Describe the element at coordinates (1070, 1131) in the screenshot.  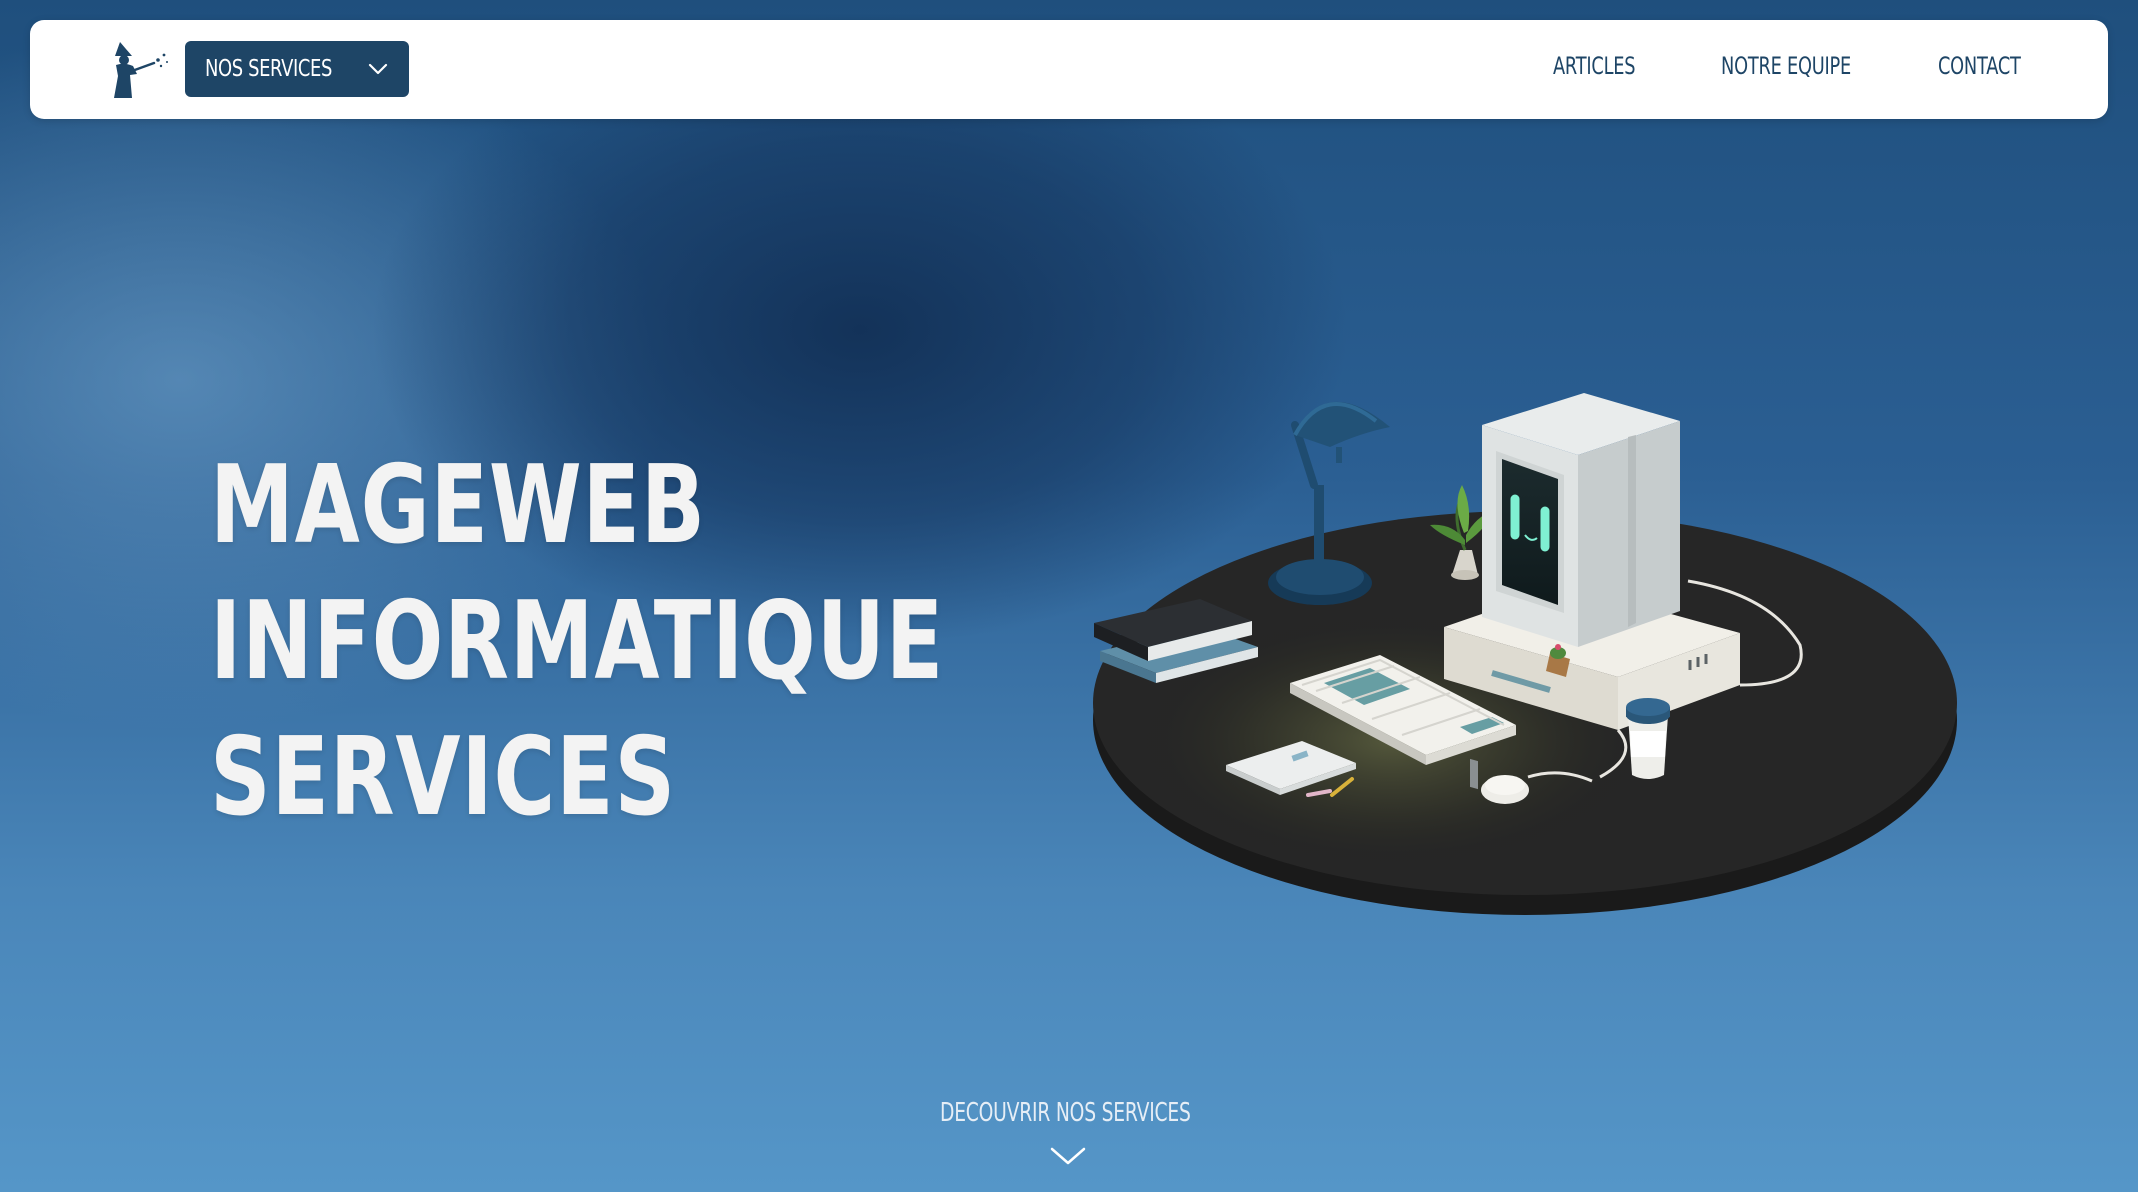
I see `discover-services-link: DECOUVRIR NOS SERVICES` at that location.